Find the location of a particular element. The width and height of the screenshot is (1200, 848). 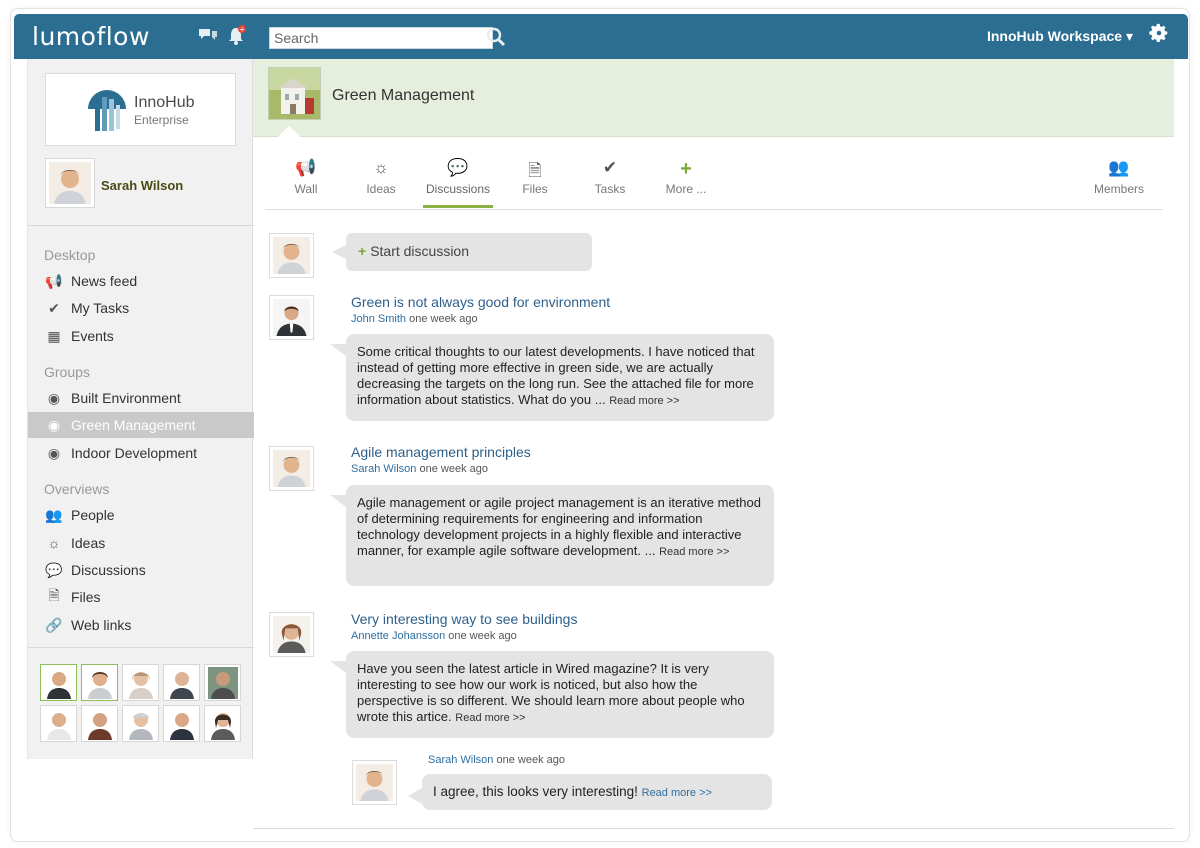

sidebar-item-label: Events is located at coordinates (92, 336).